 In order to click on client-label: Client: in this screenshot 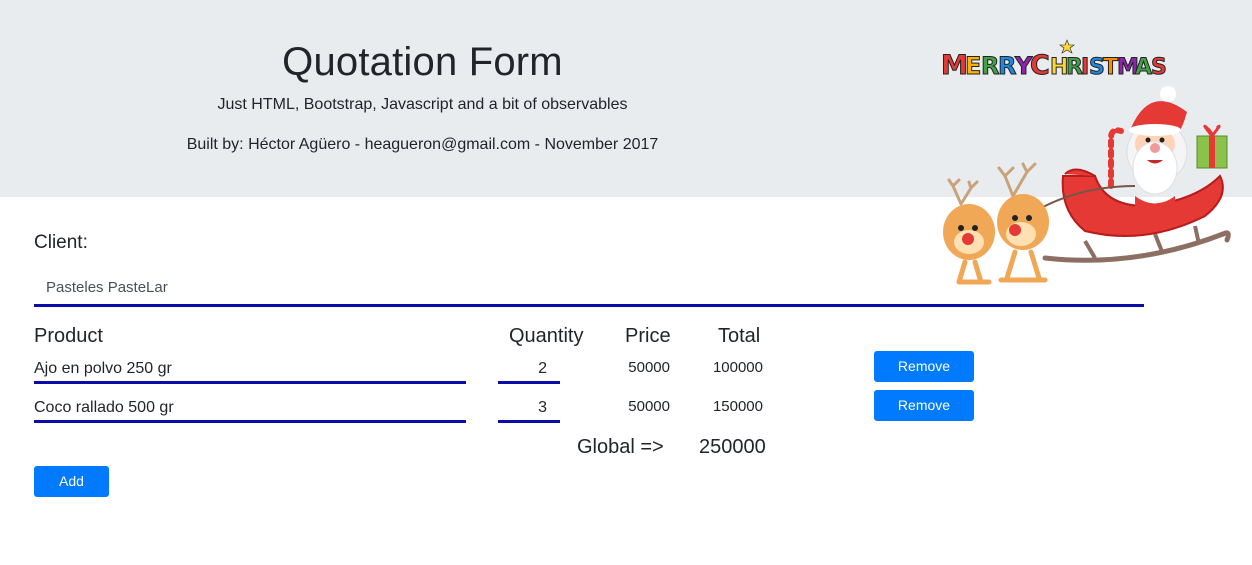, I will do `click(61, 242)`.